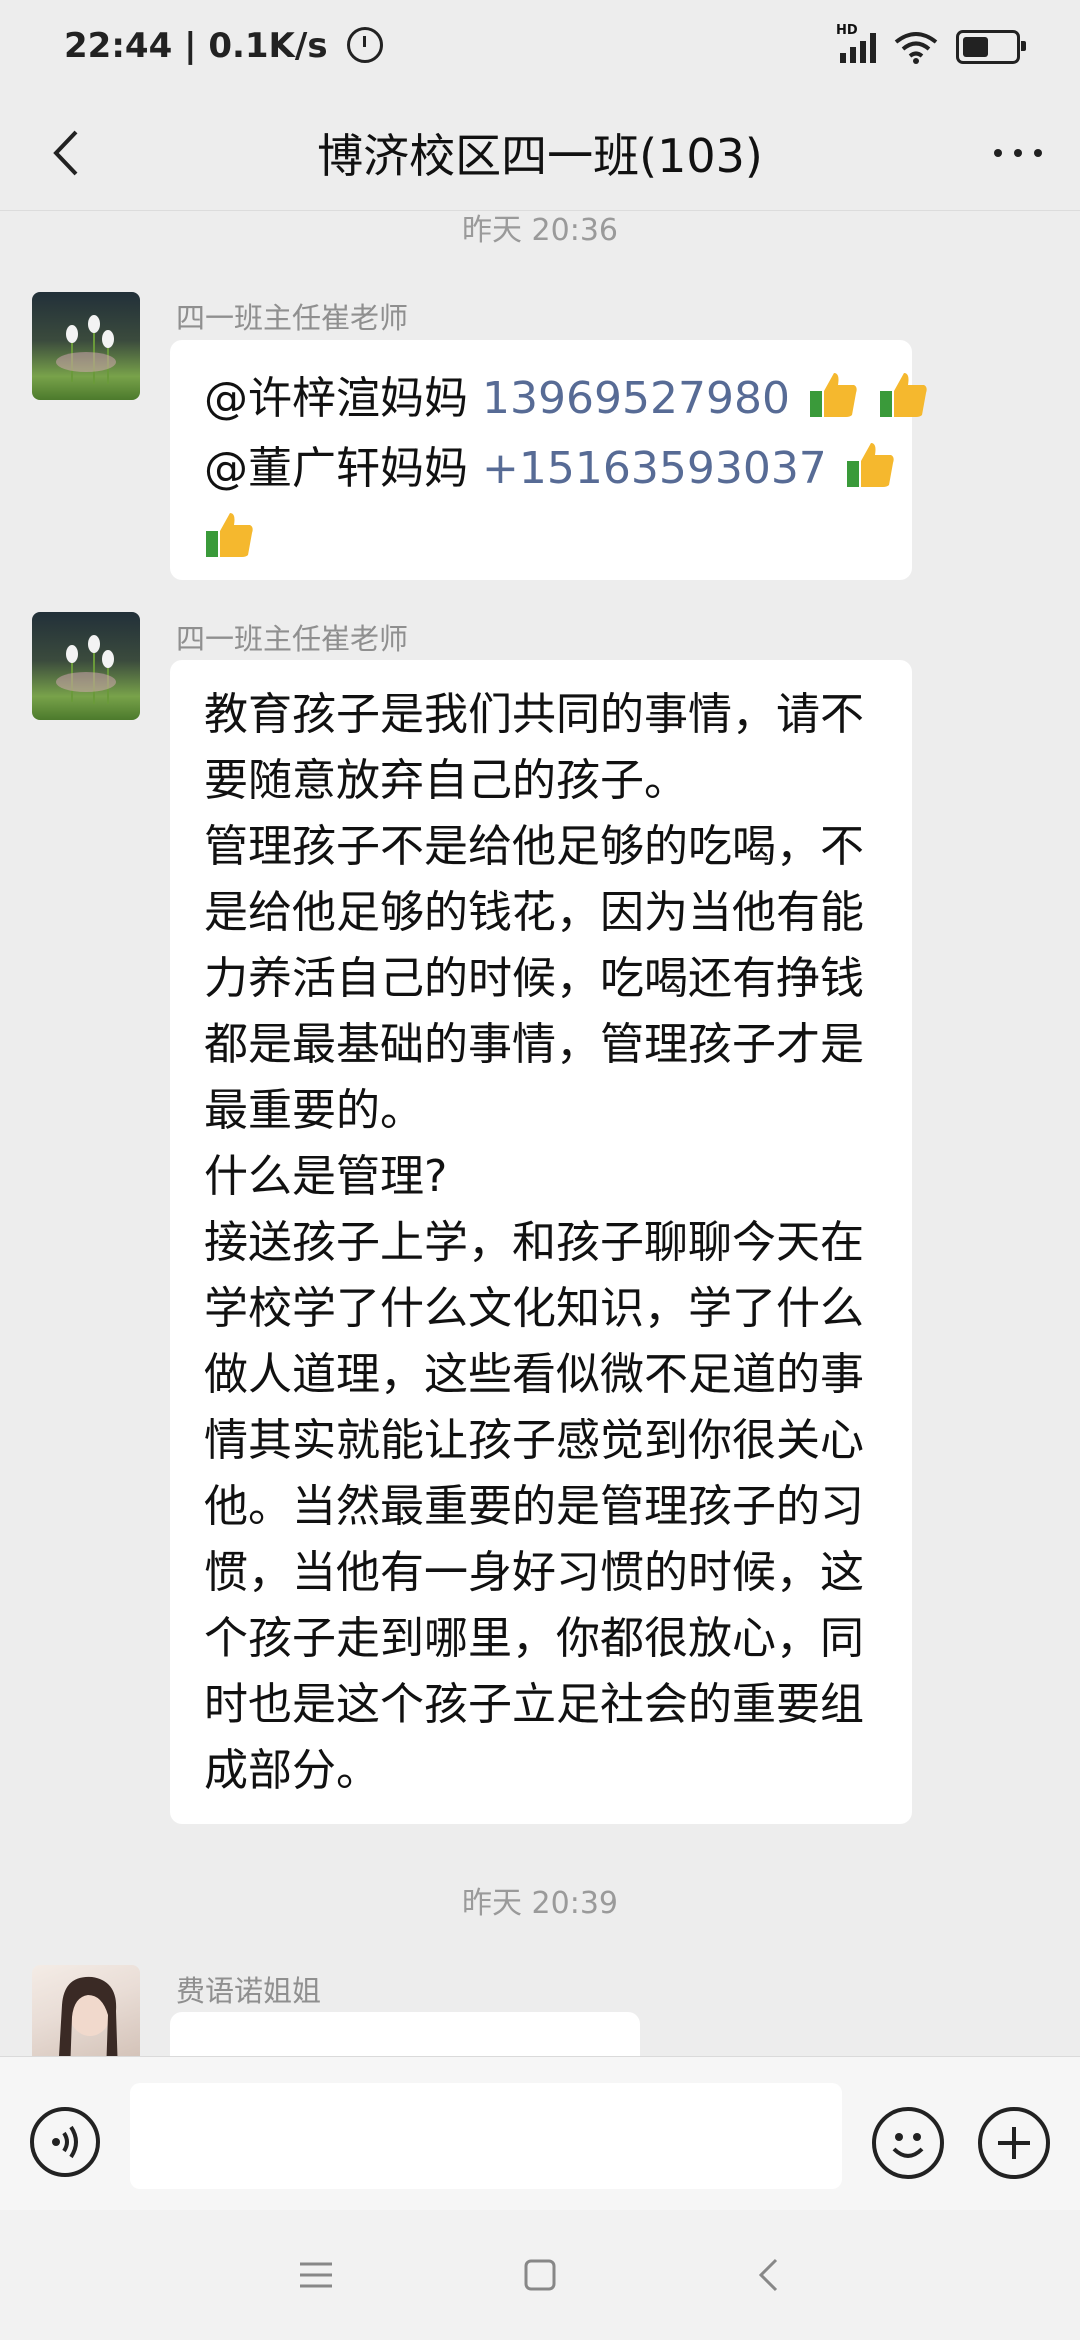 This screenshot has height=2340, width=1080. I want to click on voice-button, so click(65, 2142).